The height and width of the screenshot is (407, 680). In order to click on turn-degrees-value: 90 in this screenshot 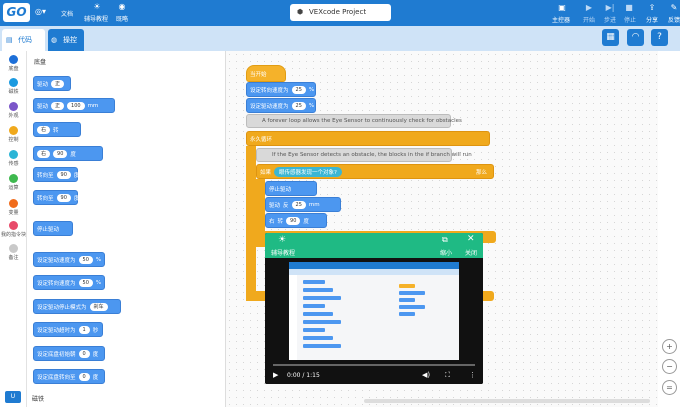, I will do `click(293, 220)`.